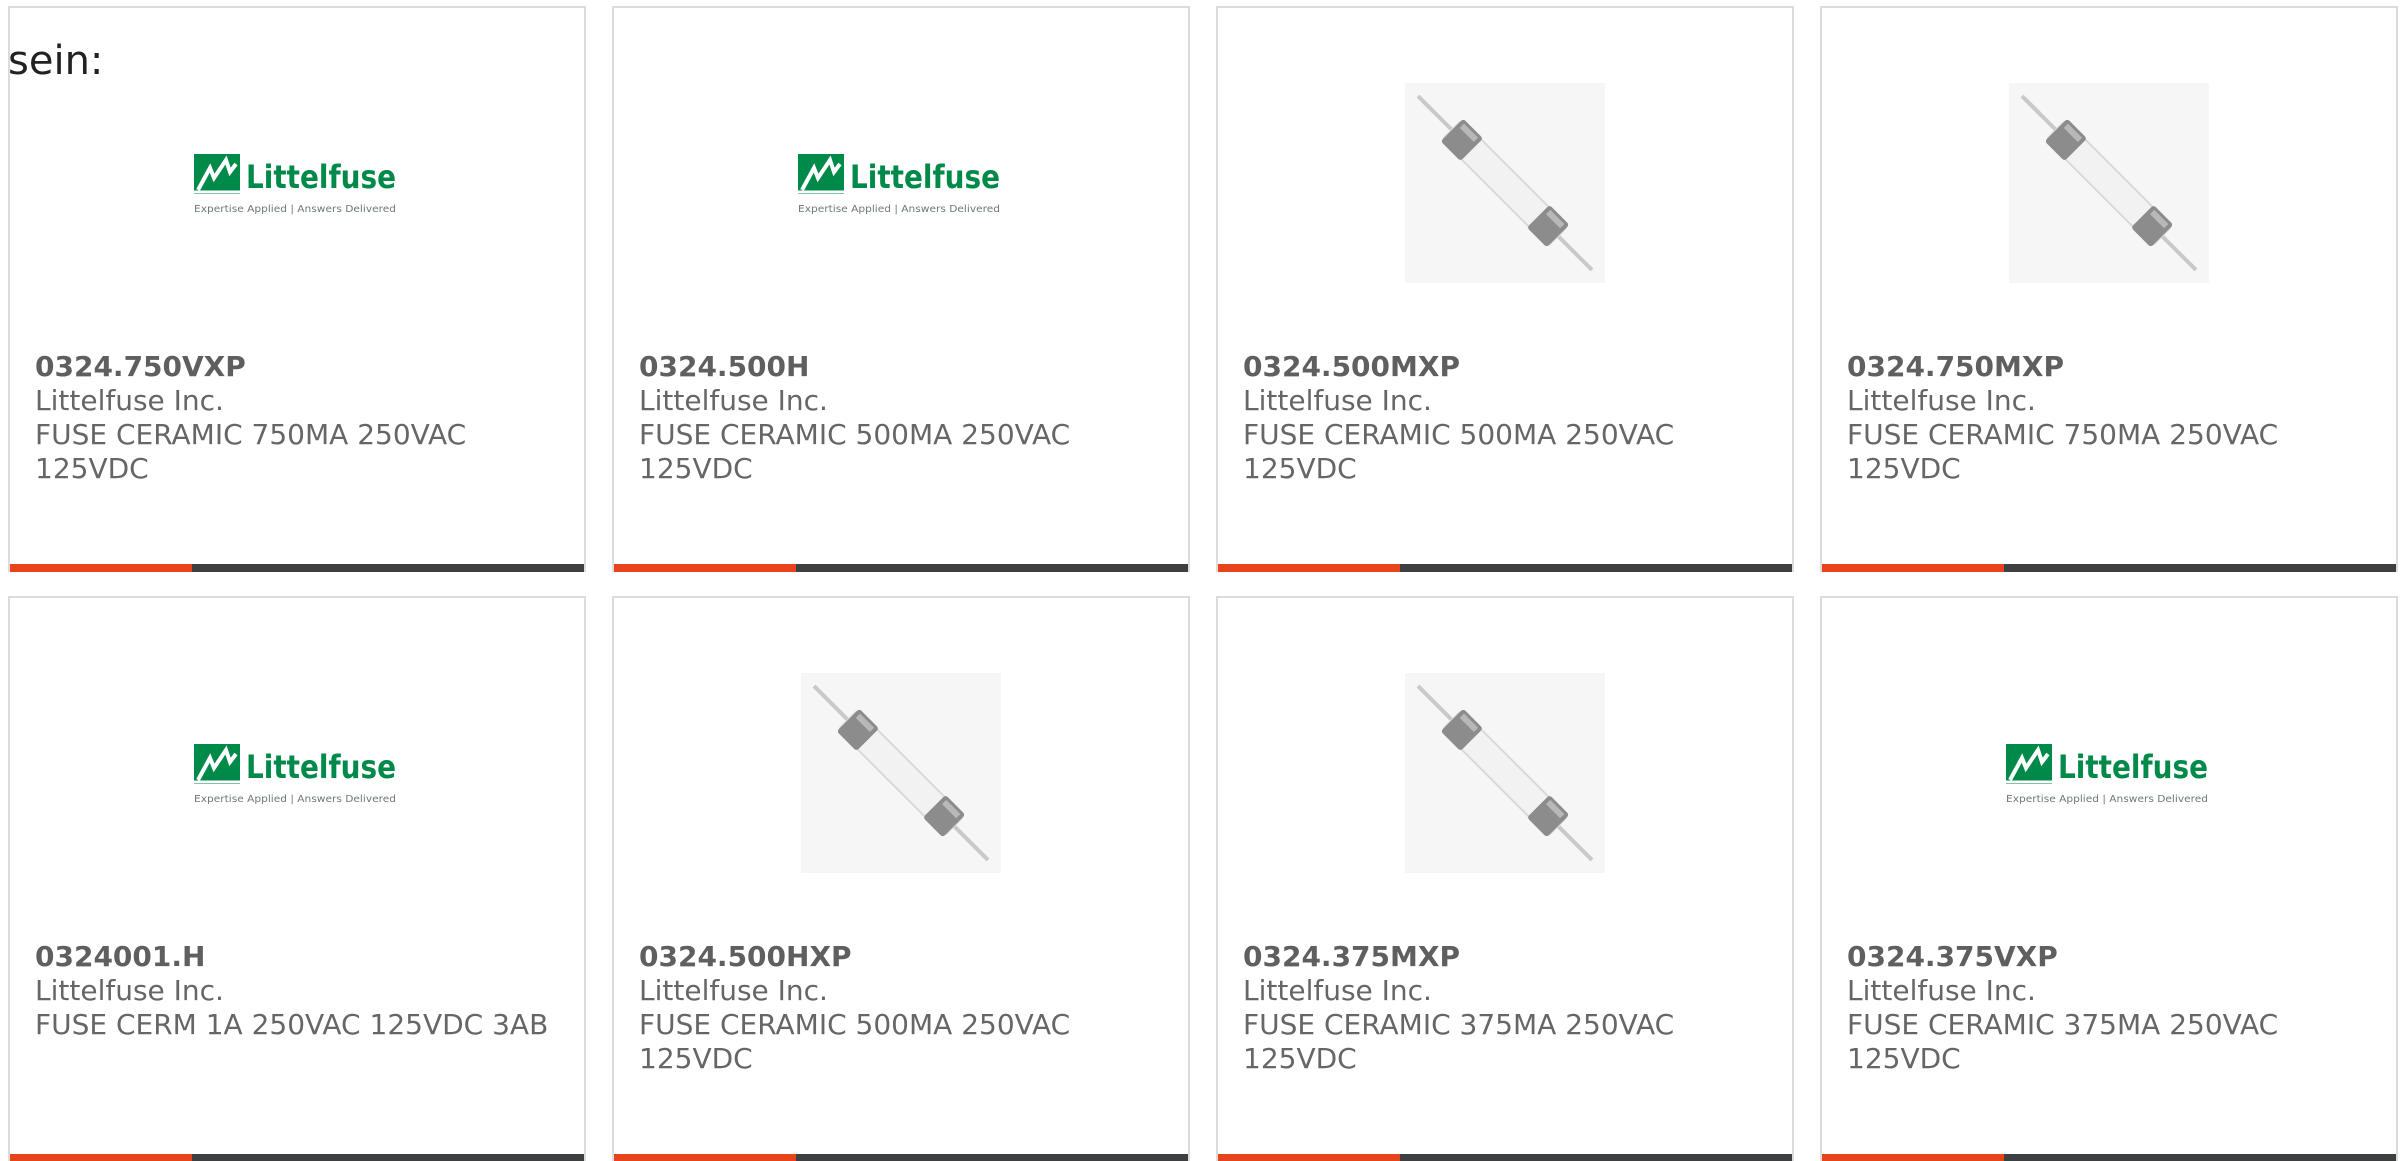  What do you see at coordinates (2111, 367) in the screenshot?
I see `product-part-number: 0324.750MXP` at bounding box center [2111, 367].